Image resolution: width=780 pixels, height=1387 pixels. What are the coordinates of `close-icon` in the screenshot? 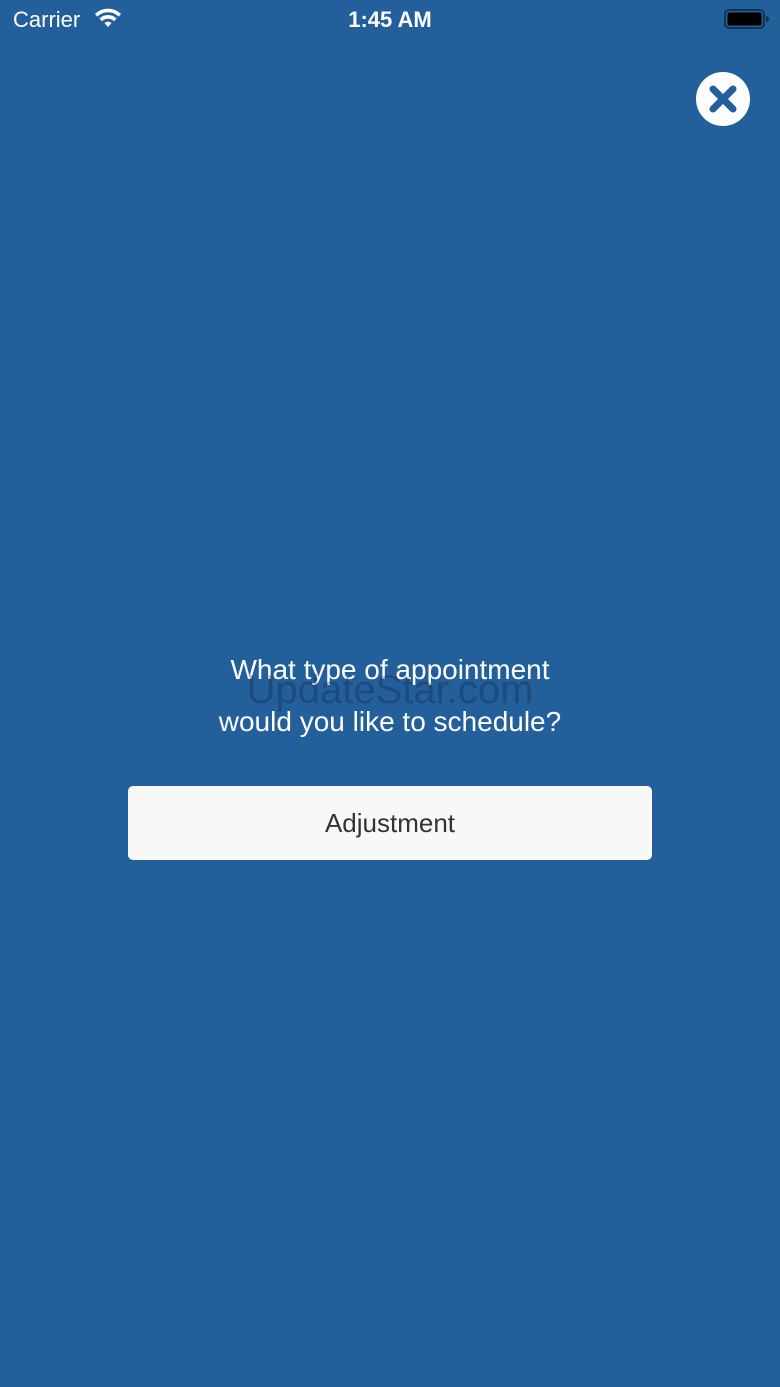 It's located at (723, 99).